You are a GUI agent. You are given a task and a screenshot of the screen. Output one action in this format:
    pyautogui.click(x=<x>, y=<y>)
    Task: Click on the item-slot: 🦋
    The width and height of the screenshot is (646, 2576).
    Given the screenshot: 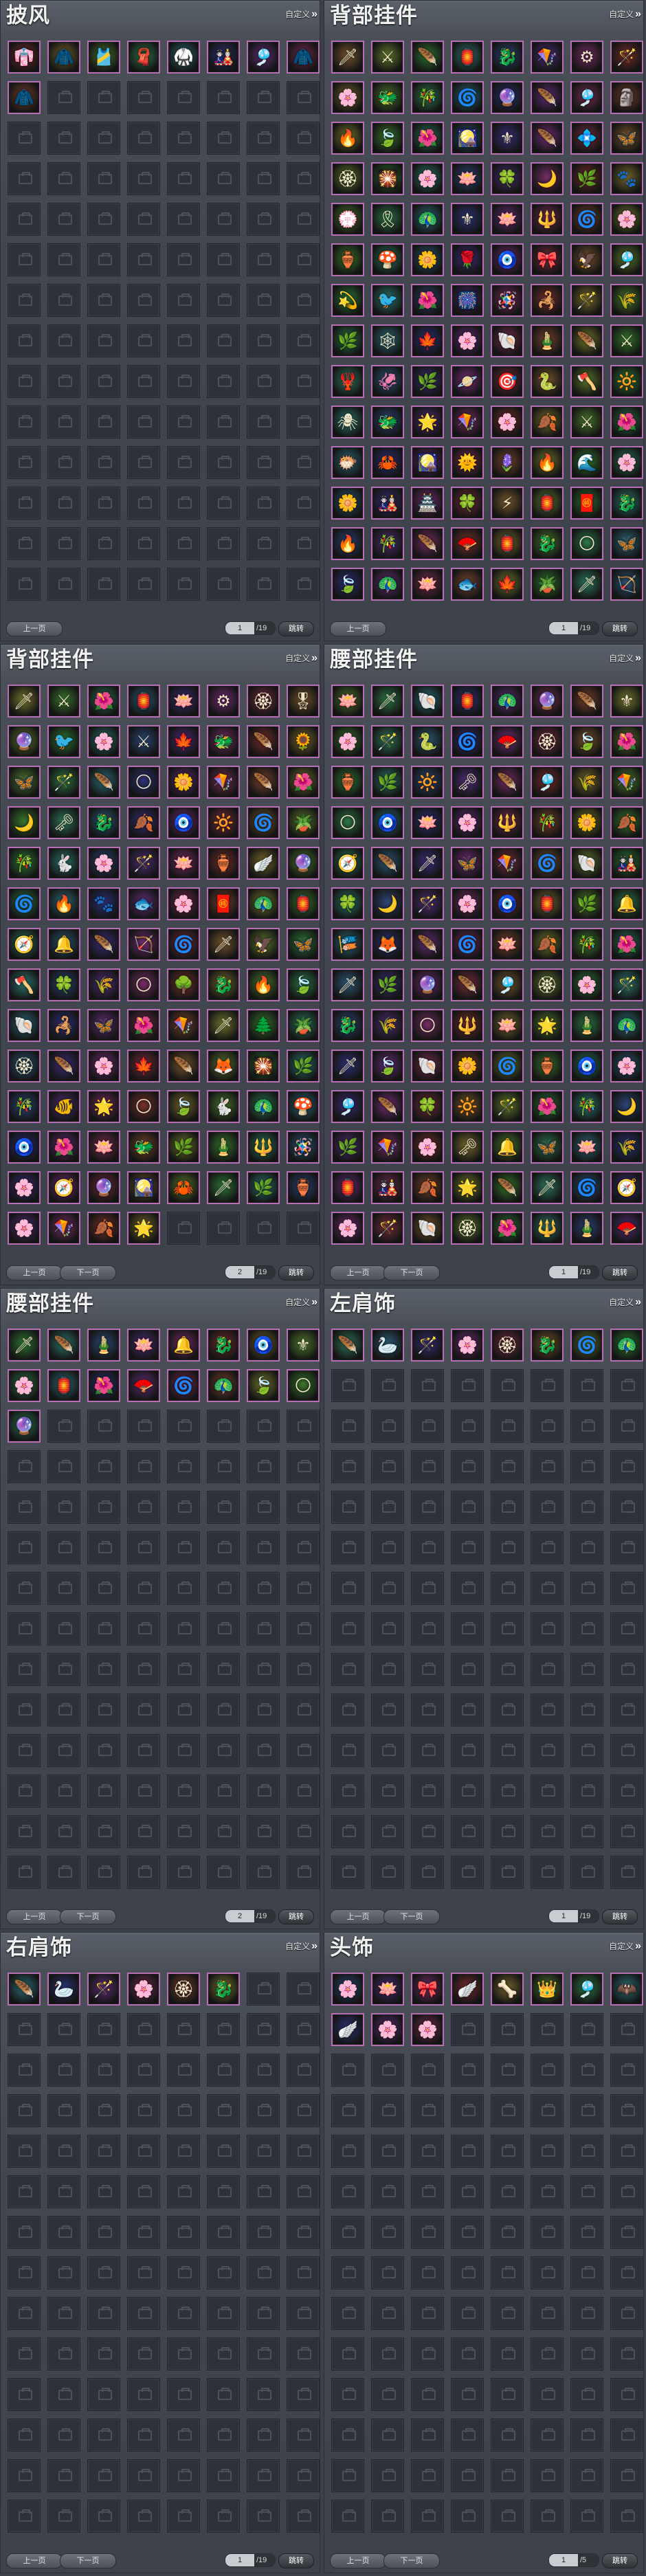 What is the action you would take?
    pyautogui.click(x=626, y=138)
    